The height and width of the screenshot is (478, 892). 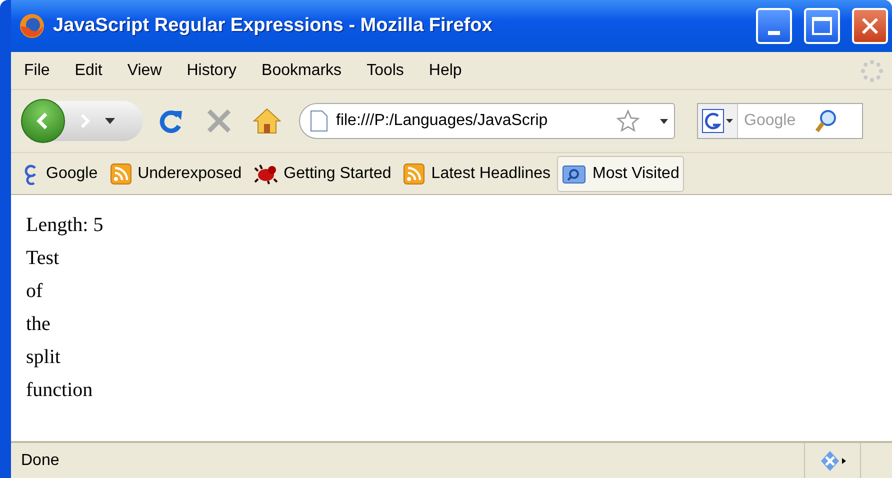 I want to click on close-icon, so click(x=870, y=26).